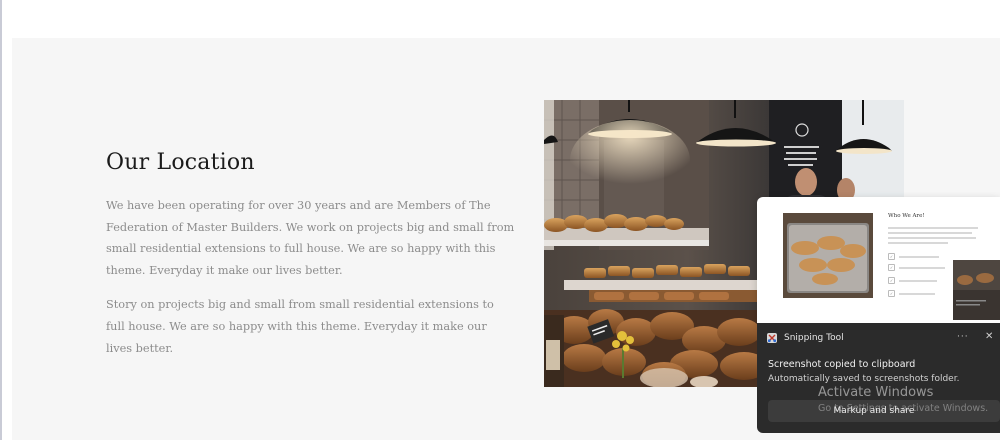 The width and height of the screenshot is (1000, 440). What do you see at coordinates (878, 261) in the screenshot?
I see `screenshot-preview: Who We Are! ✓ ✓ ✓ ✓` at bounding box center [878, 261].